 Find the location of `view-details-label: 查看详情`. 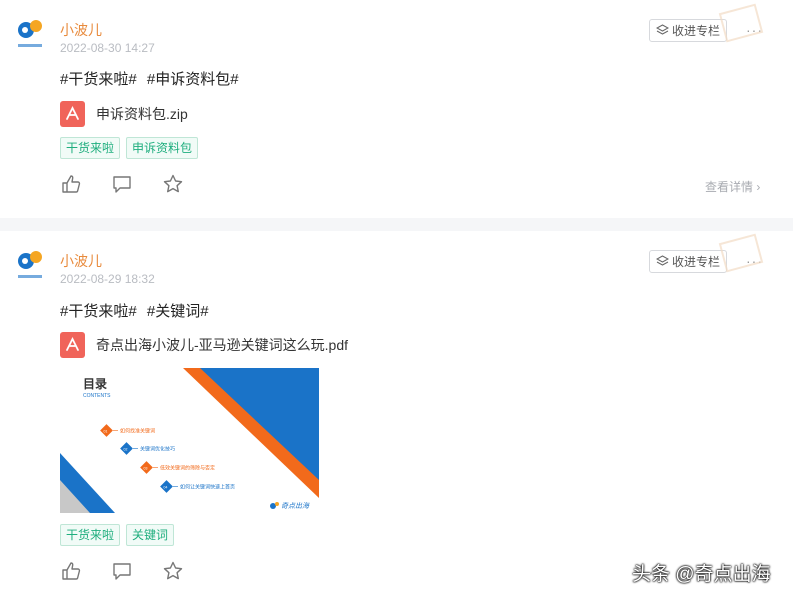

view-details-label: 查看详情 is located at coordinates (729, 187).